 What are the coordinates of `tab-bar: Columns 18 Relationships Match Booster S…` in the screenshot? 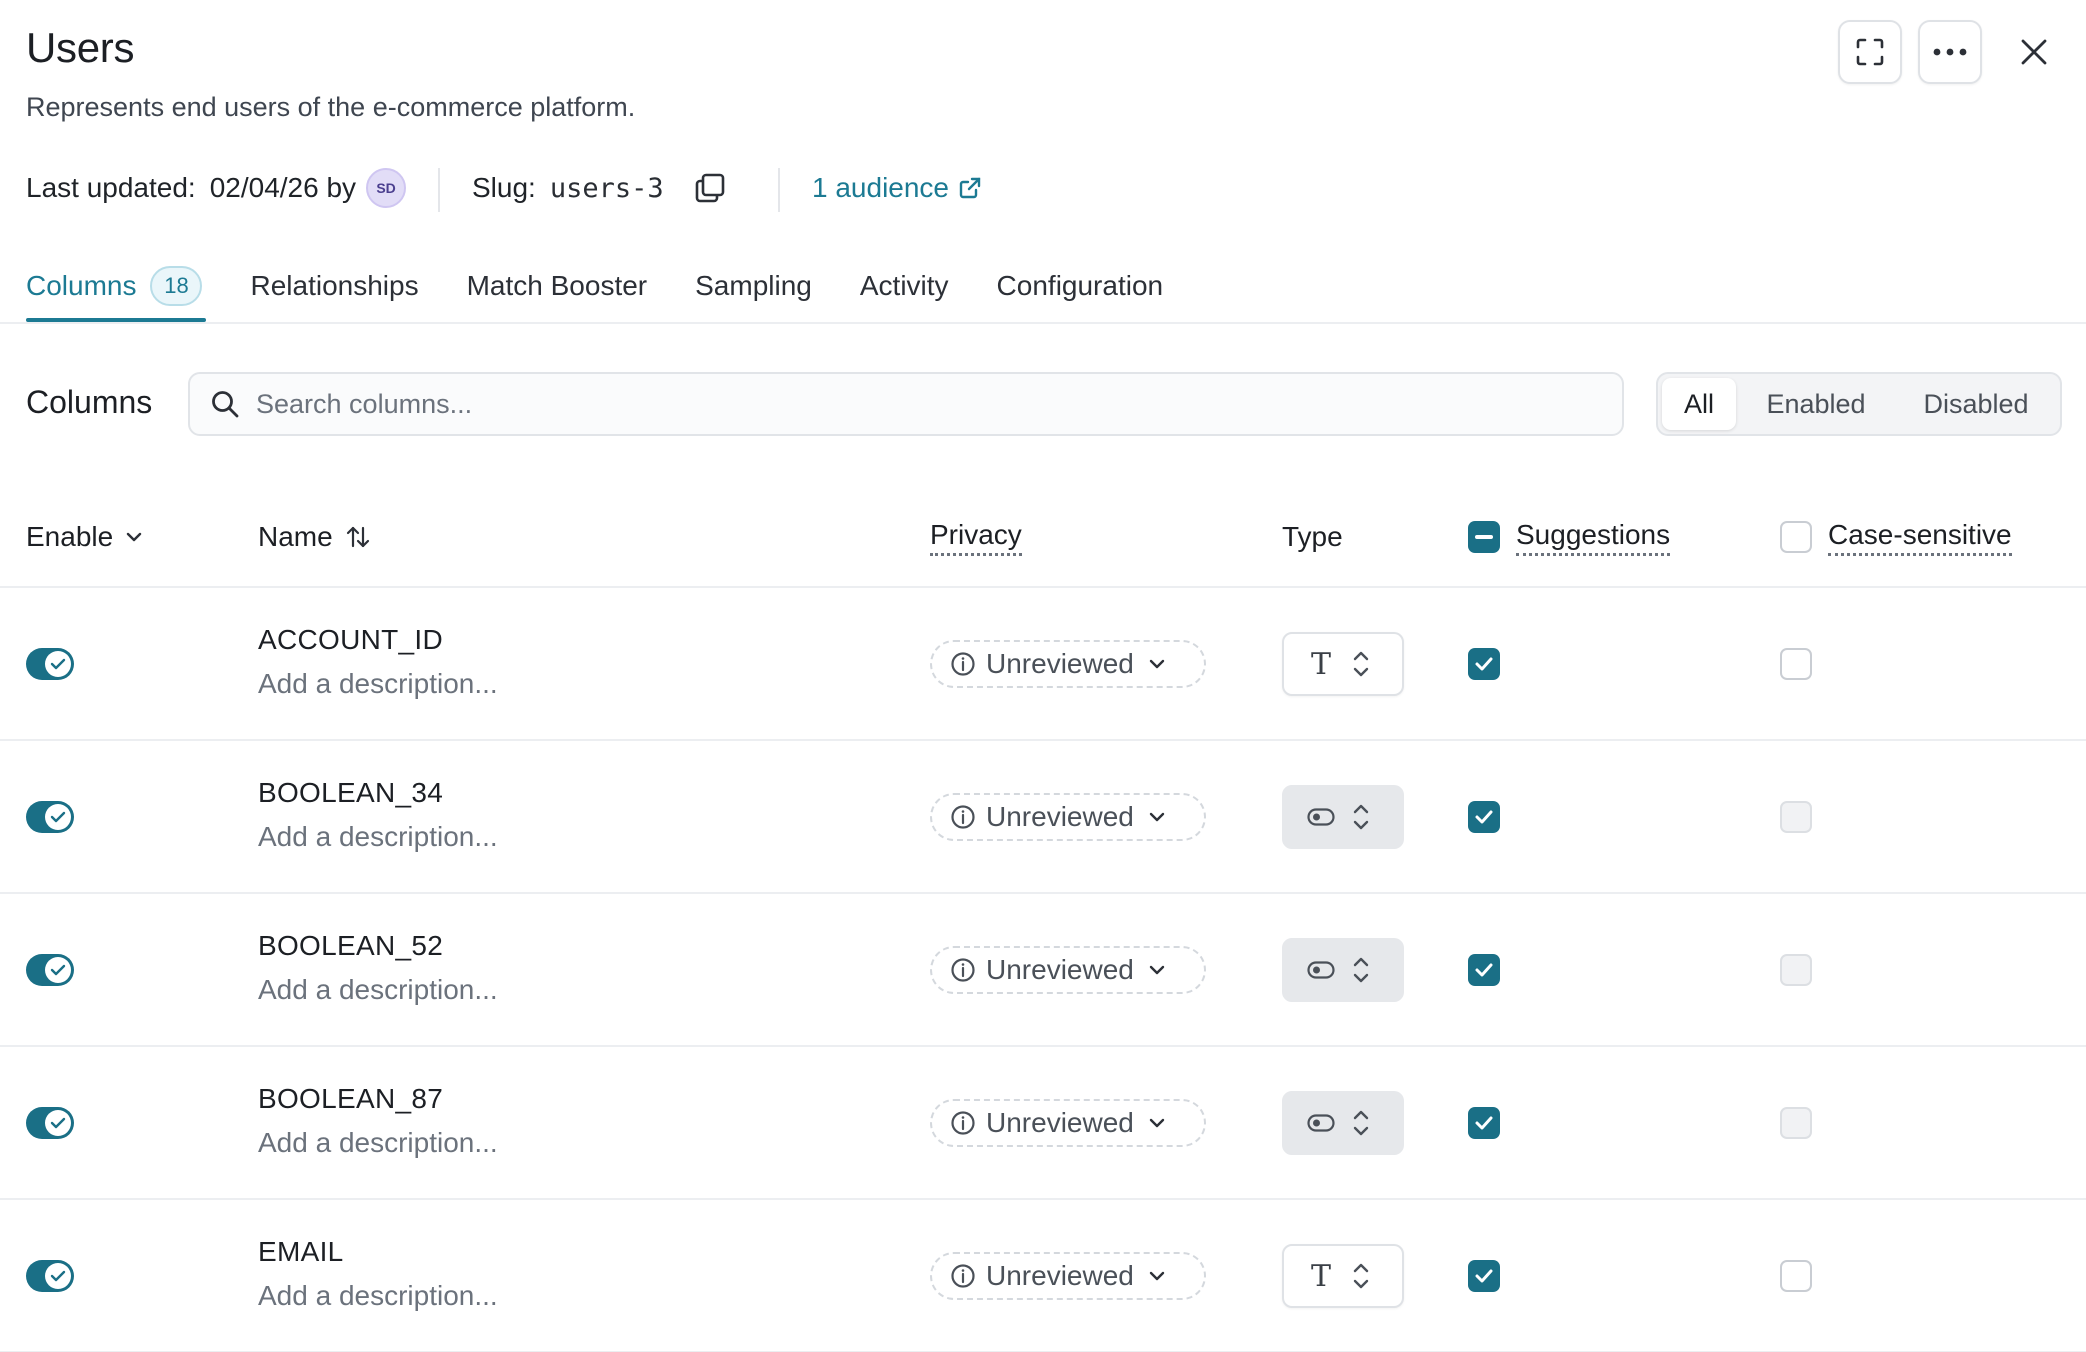 It's located at (618, 286).